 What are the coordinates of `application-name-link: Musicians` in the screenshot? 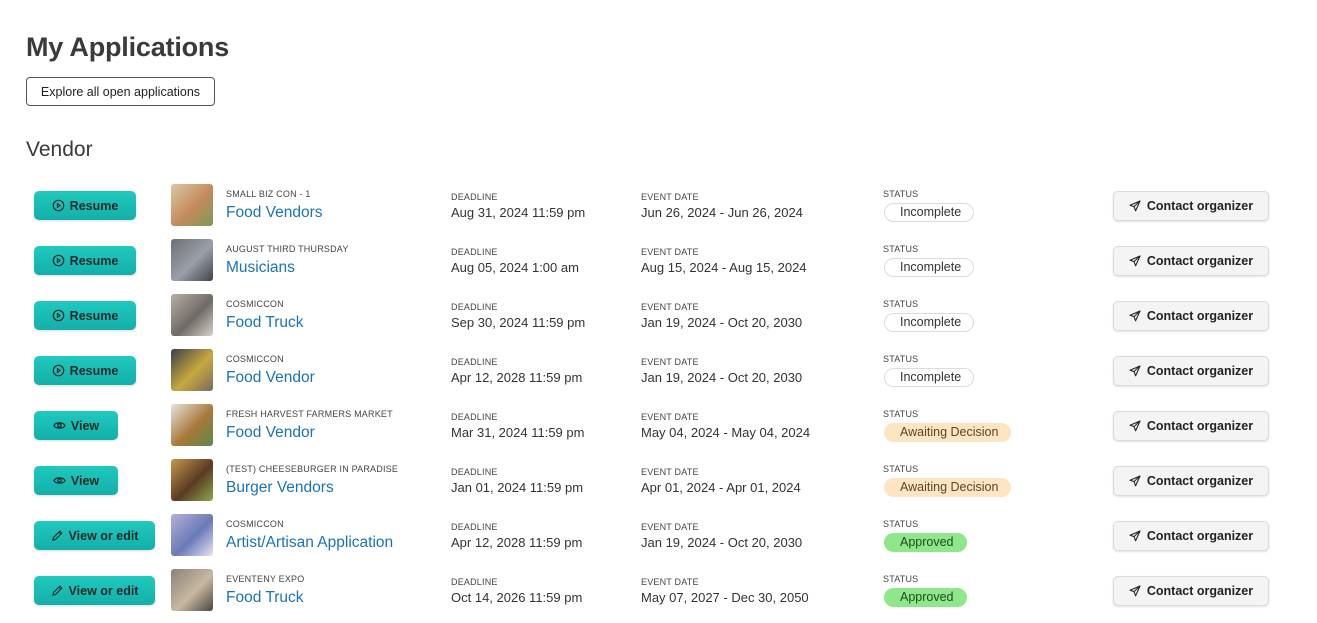 It's located at (260, 268).